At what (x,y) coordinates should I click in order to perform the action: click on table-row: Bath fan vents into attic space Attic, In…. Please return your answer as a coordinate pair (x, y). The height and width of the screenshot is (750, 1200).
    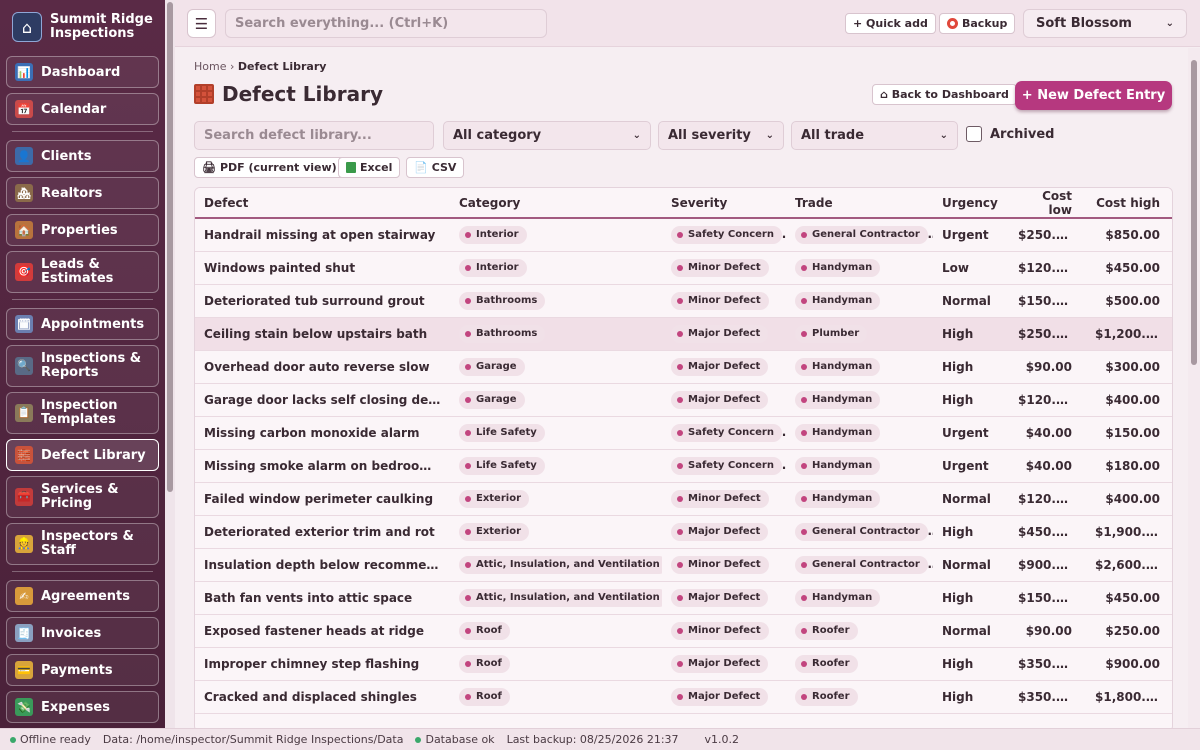
    Looking at the image, I should click on (683, 598).